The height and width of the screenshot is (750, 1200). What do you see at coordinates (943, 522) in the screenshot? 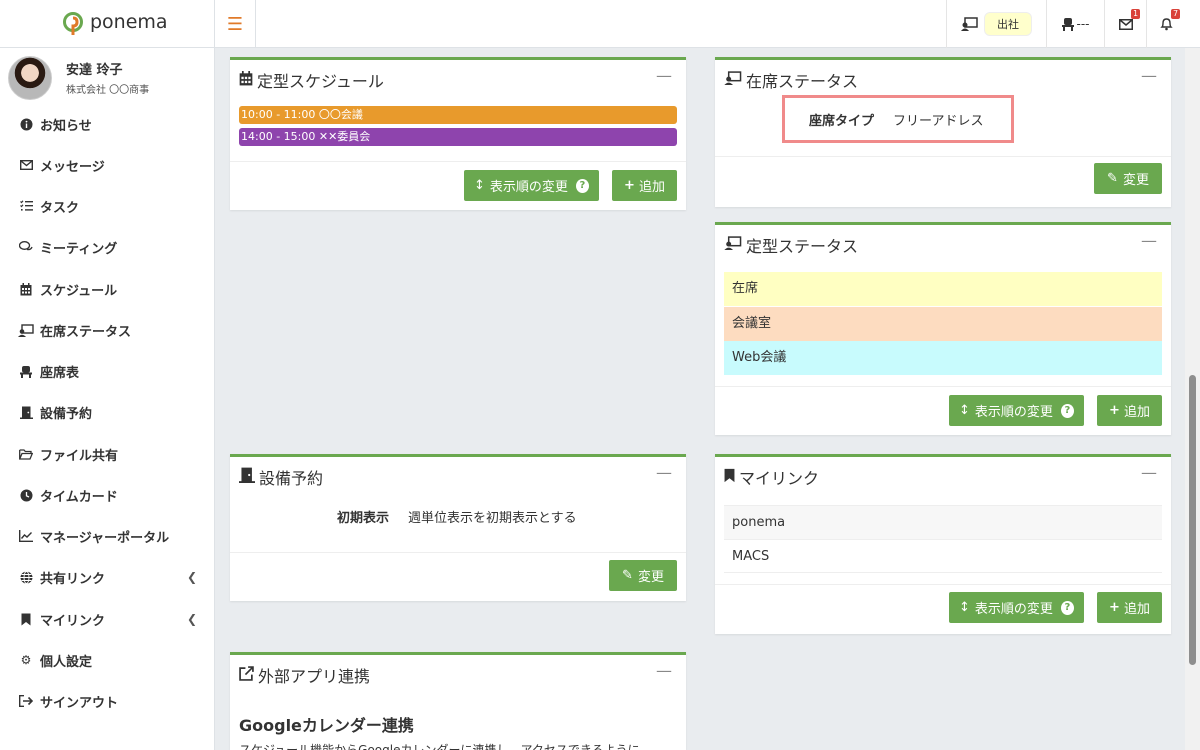
I see `link-item: ponema` at bounding box center [943, 522].